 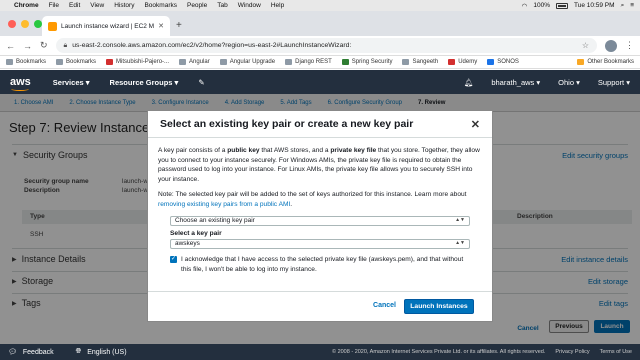 I want to click on key-pair-mode-select: Choose an existing key pair ▲▼, so click(x=320, y=220).